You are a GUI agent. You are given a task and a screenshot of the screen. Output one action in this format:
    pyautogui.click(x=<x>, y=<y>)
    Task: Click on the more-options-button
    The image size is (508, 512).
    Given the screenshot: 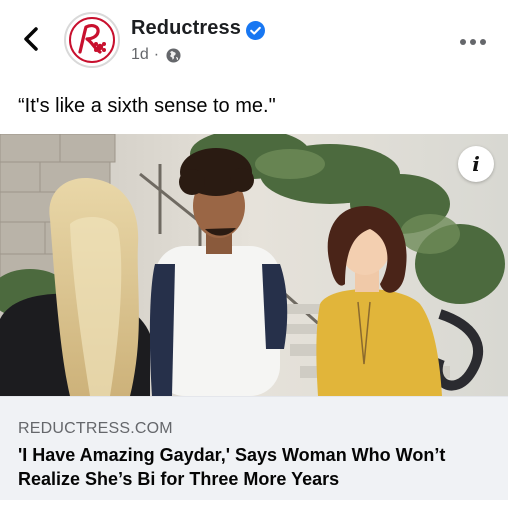 What is the action you would take?
    pyautogui.click(x=473, y=39)
    